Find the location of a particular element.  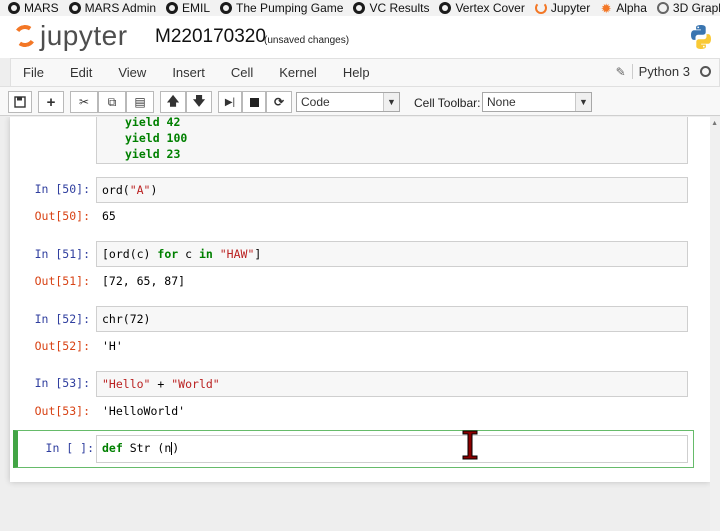

insert-cell-button: + is located at coordinates (51, 102).